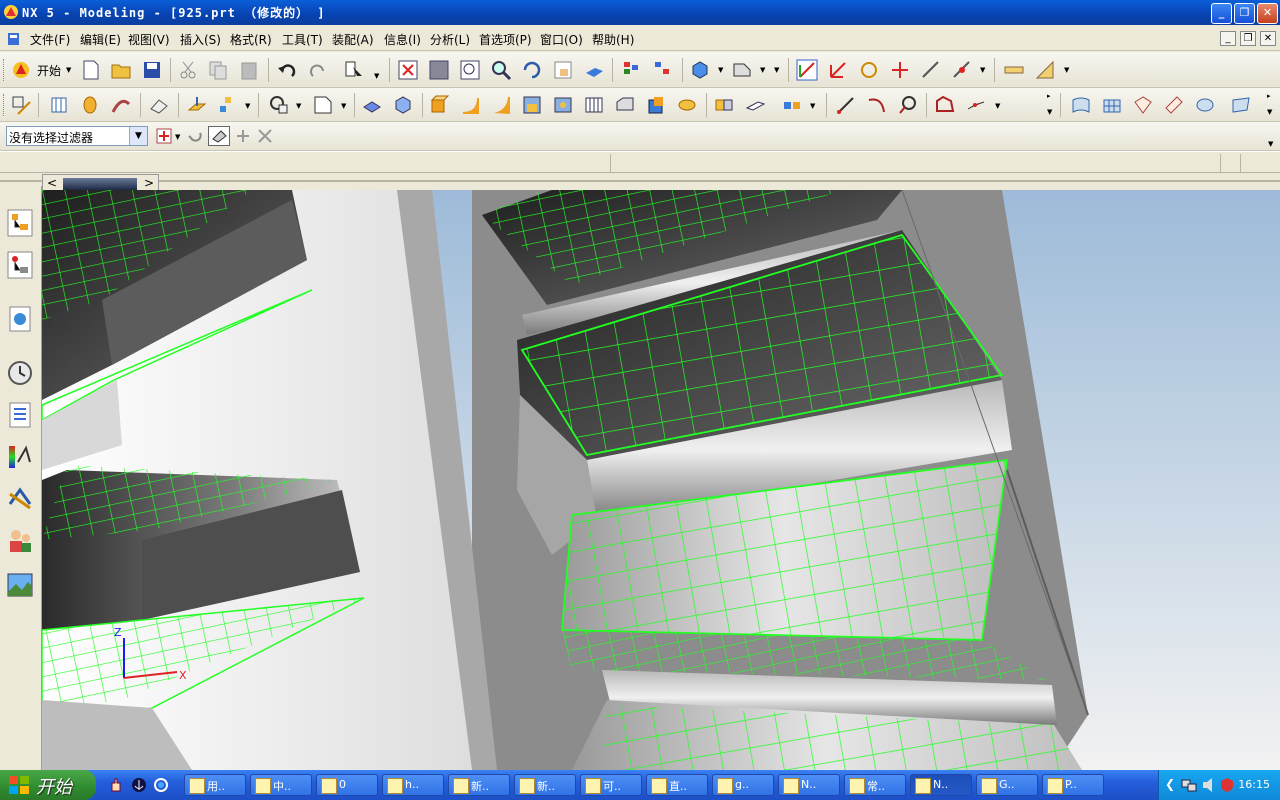  I want to click on volume-icon, so click(1209, 785).